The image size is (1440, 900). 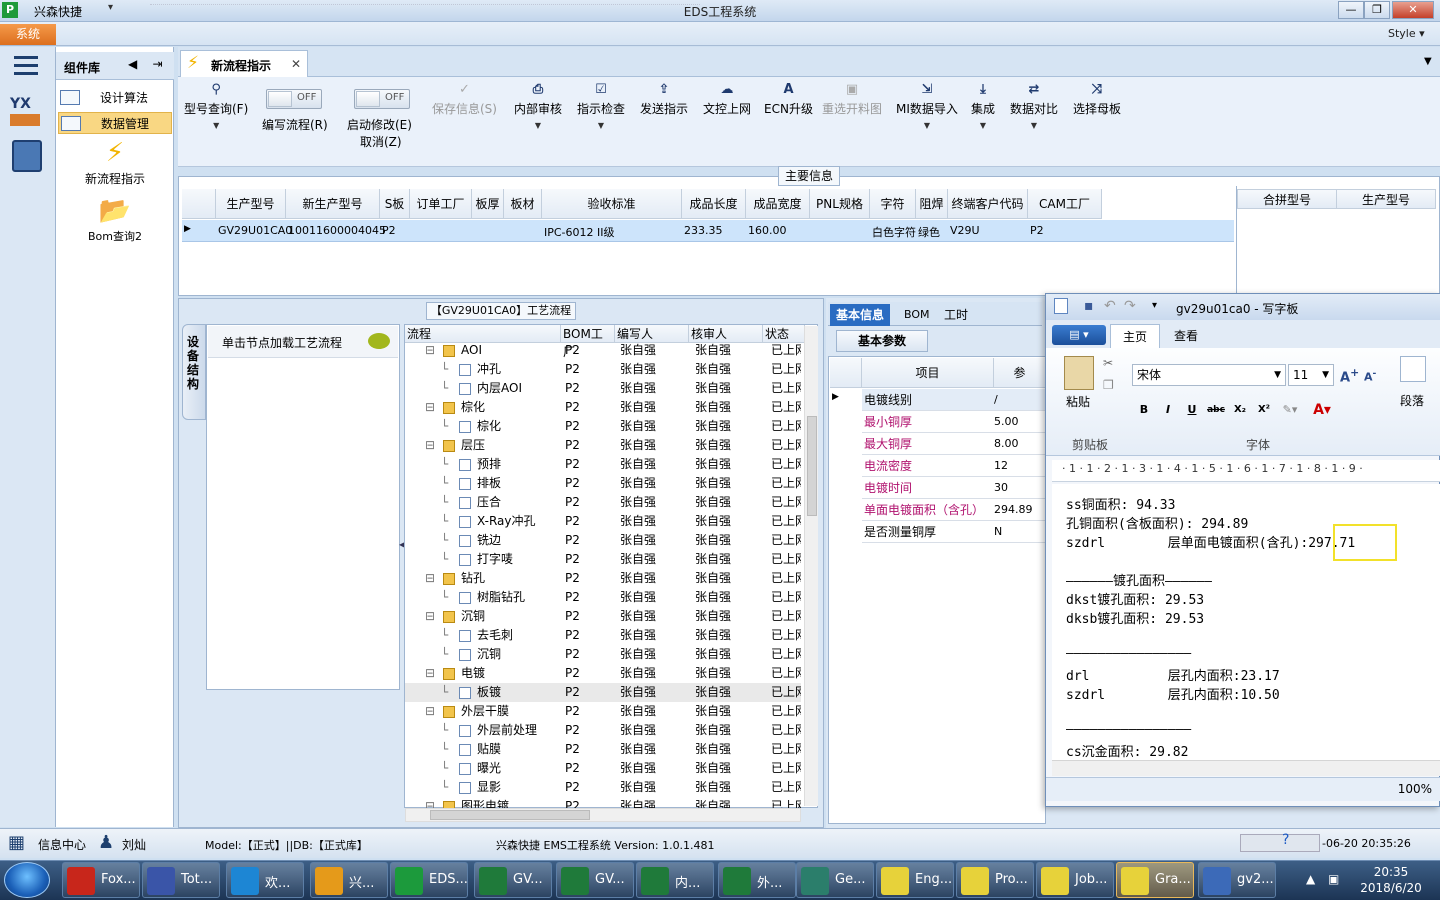 I want to click on param-row: 电流密度 12, so click(x=954, y=466).